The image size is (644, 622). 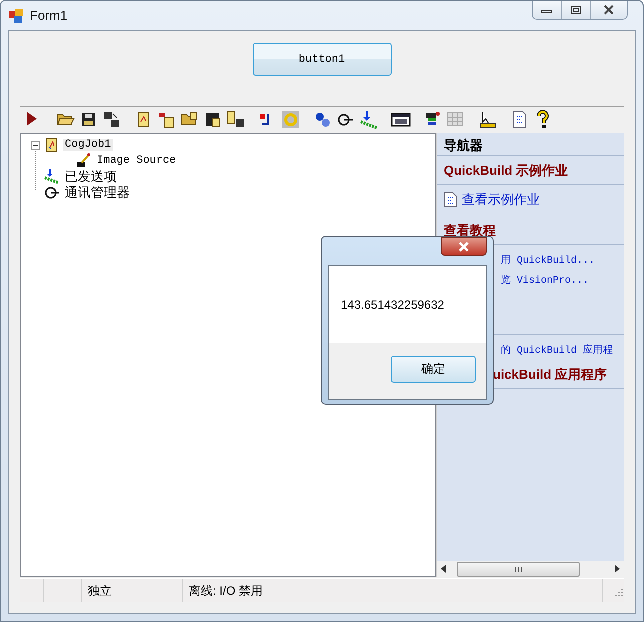 I want to click on link: 的 QuickBuild 应用程, so click(x=557, y=350).